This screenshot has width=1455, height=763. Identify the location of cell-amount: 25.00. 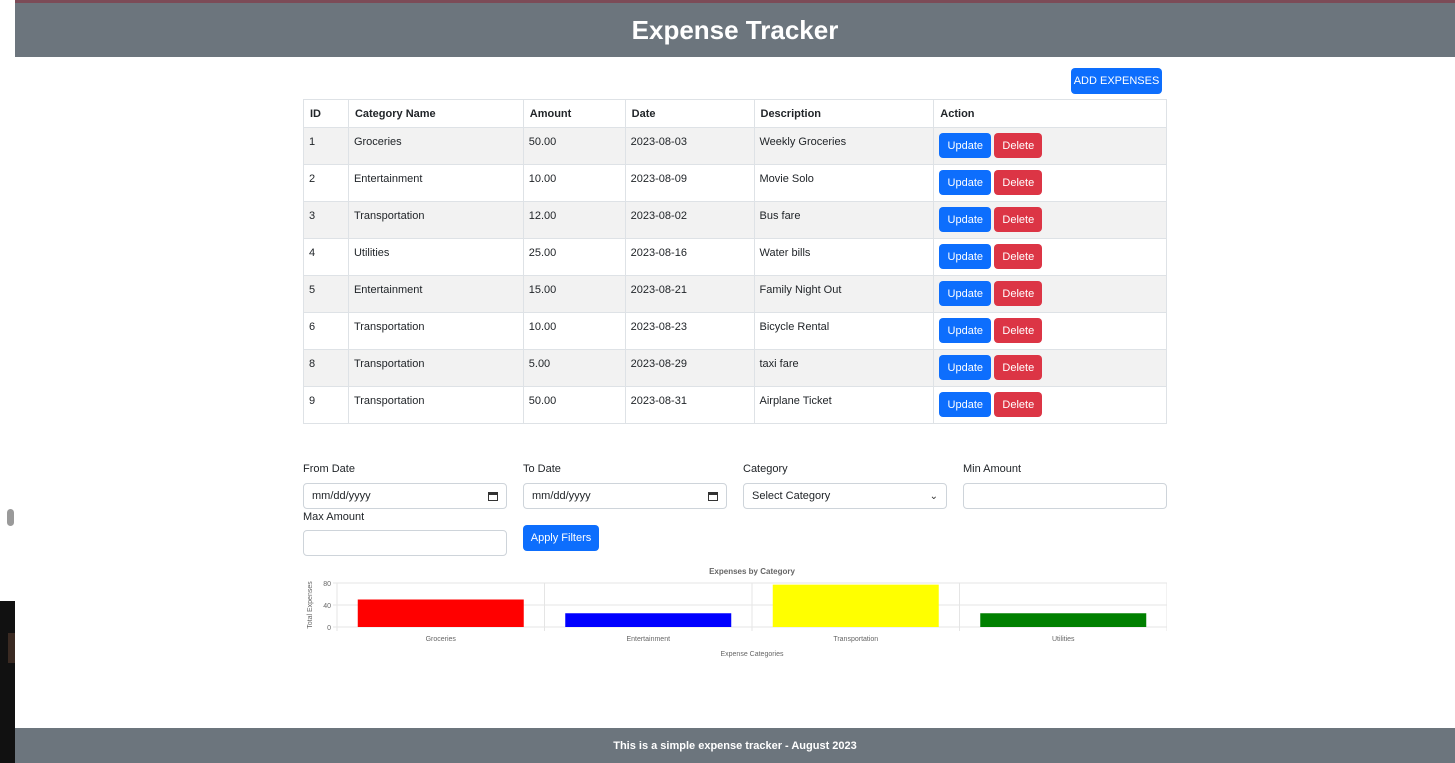
(574, 257).